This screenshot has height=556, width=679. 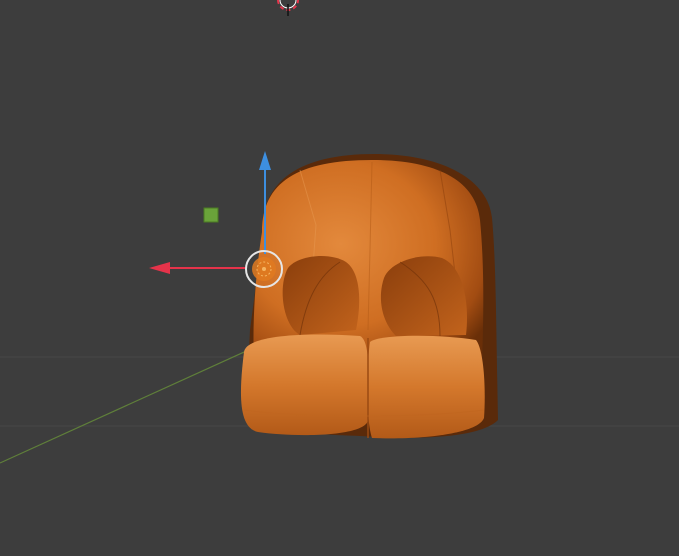 What do you see at coordinates (211, 215) in the screenshot?
I see `plane-handle` at bounding box center [211, 215].